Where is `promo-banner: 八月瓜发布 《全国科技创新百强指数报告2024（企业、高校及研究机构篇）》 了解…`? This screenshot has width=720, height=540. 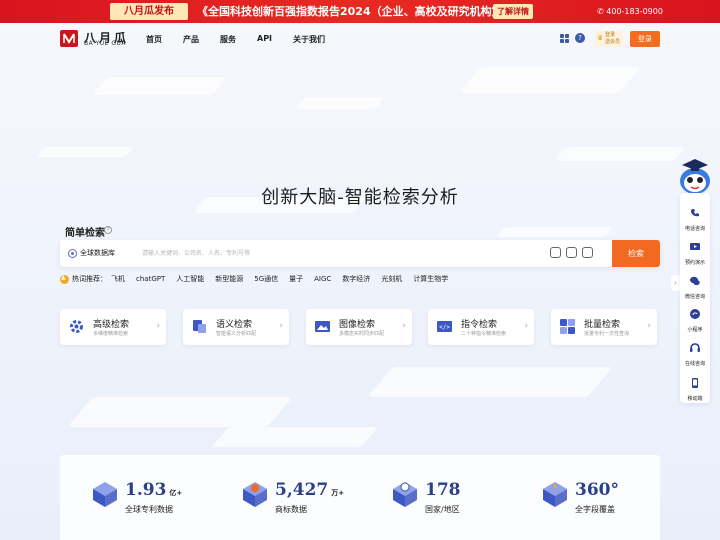
promo-banner: 八月瓜发布 《全国科技创新百强指数报告2024（企业、高校及研究机构篇）》 了解… is located at coordinates (360, 11).